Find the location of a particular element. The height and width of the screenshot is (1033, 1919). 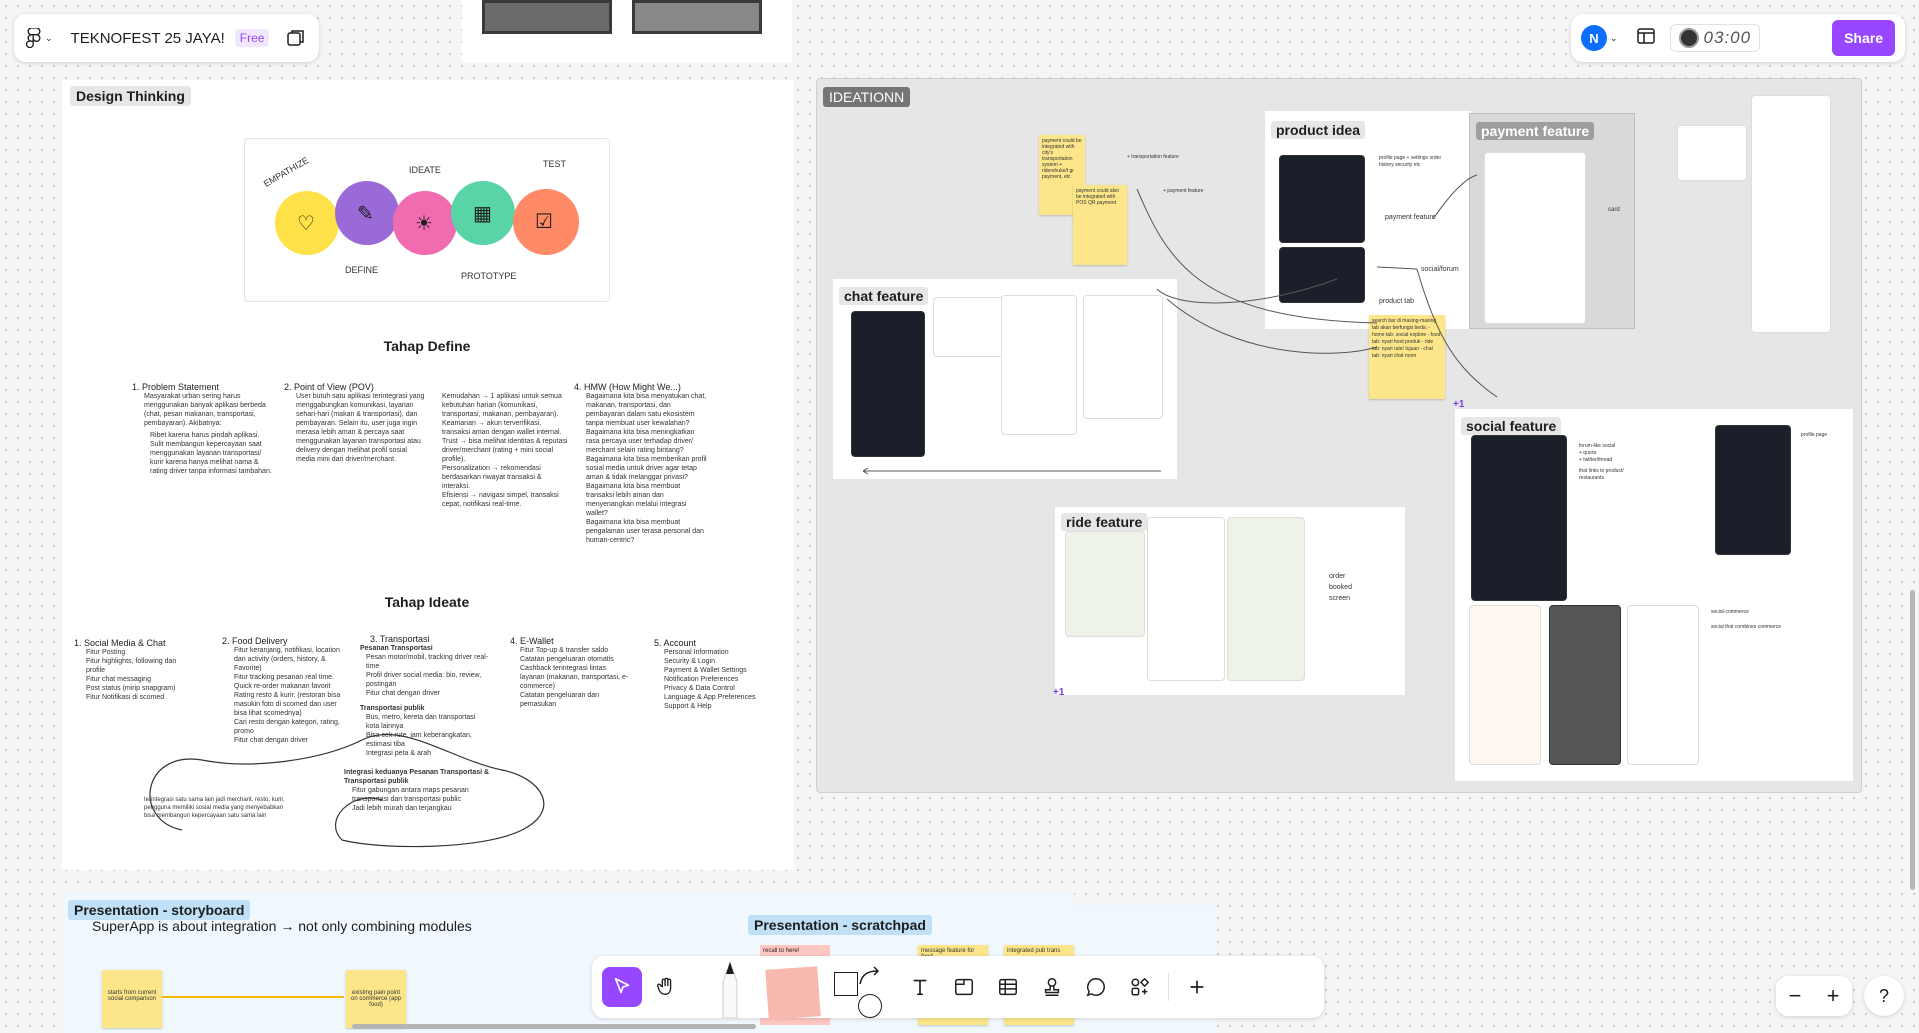

hand-tool-button is located at coordinates (666, 987).